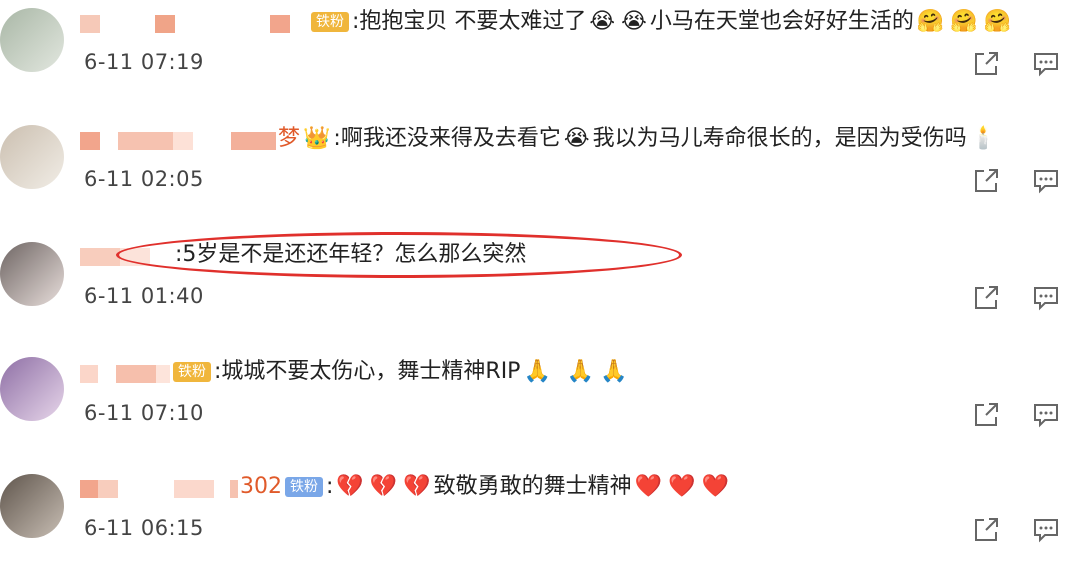 This screenshot has height=585, width=1080. What do you see at coordinates (447, 138) in the screenshot?
I see `comment-text: :啊我还没来得及去看它` at bounding box center [447, 138].